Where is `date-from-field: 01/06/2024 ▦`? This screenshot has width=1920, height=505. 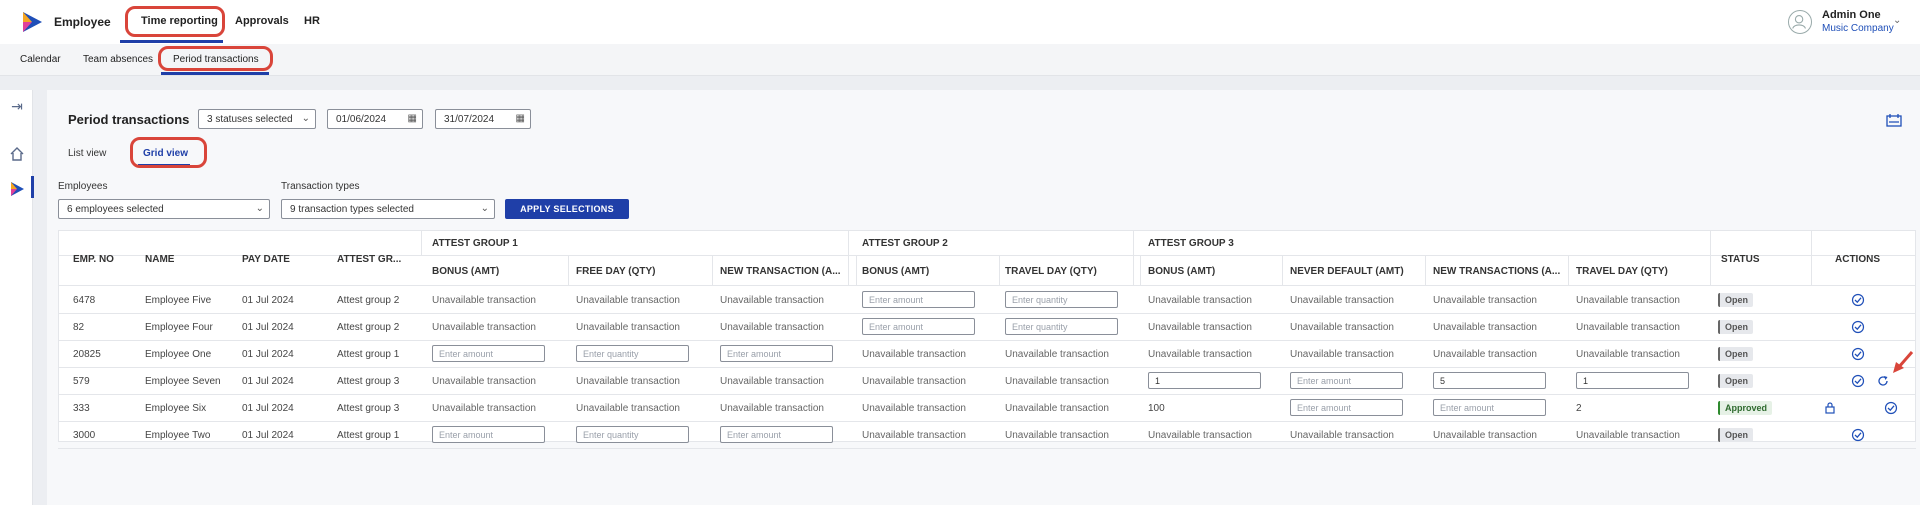
date-from-field: 01/06/2024 ▦ is located at coordinates (375, 119).